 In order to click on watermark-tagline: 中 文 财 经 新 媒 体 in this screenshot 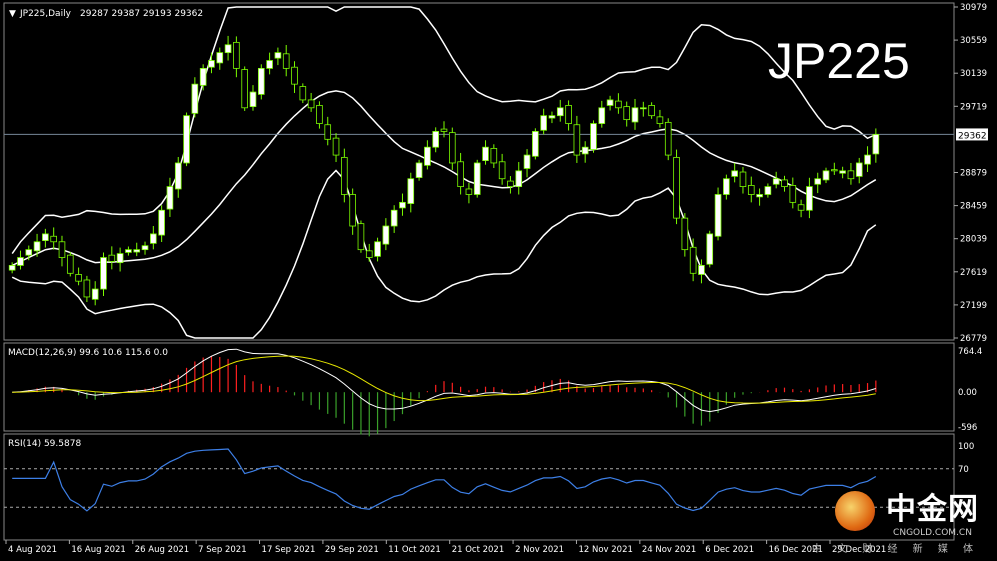, I will do `click(895, 549)`.